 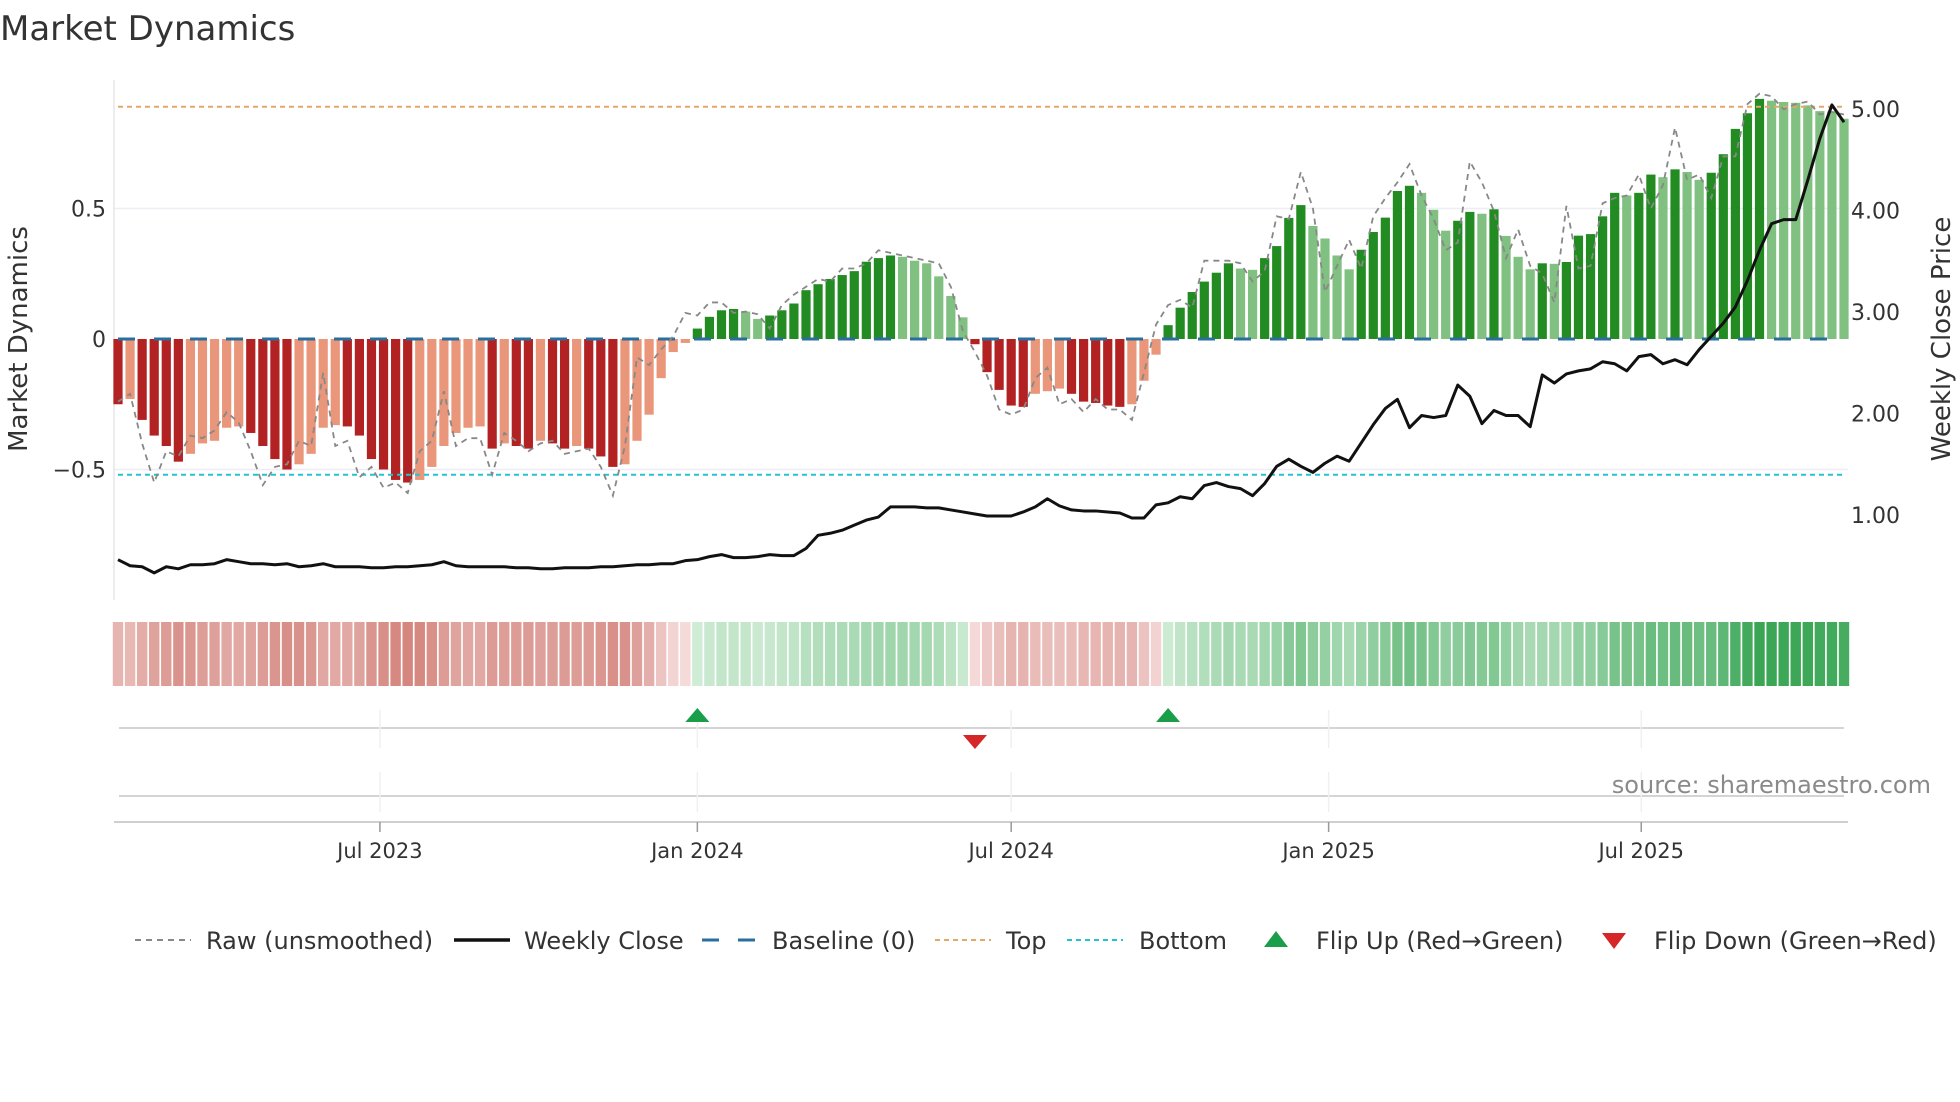 I want to click on right-tick-label: 1.00, so click(x=1875, y=516).